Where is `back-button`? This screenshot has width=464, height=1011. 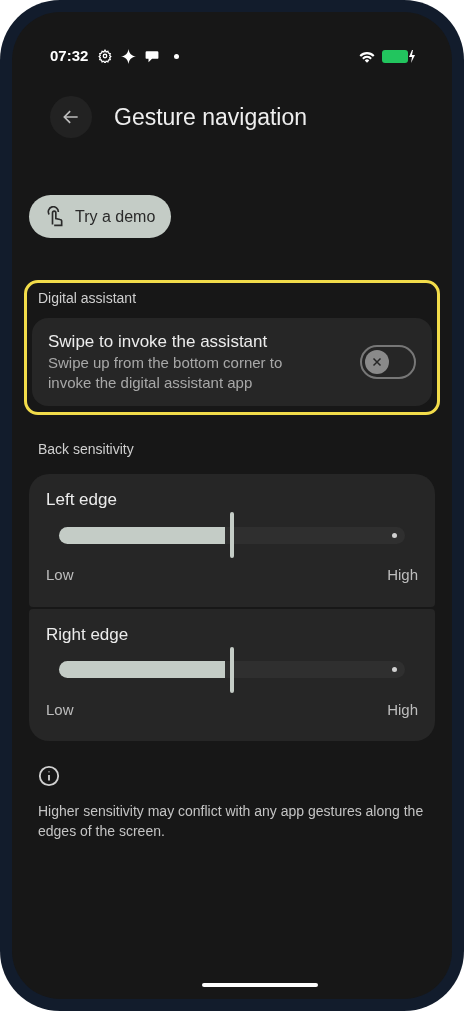 back-button is located at coordinates (71, 117).